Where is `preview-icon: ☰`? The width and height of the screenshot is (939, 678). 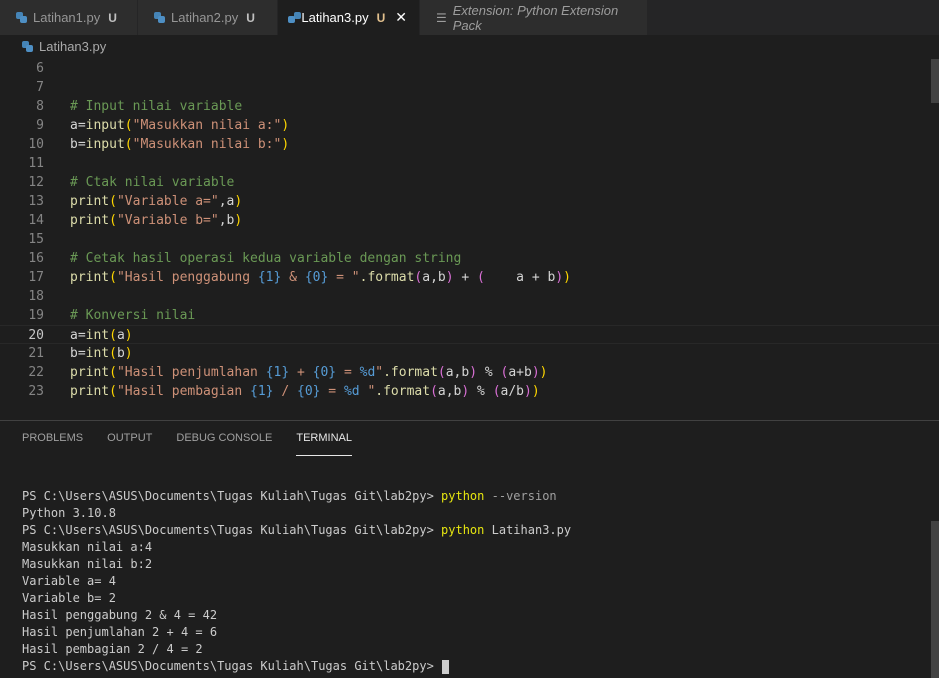
preview-icon: ☰ is located at coordinates (441, 17).